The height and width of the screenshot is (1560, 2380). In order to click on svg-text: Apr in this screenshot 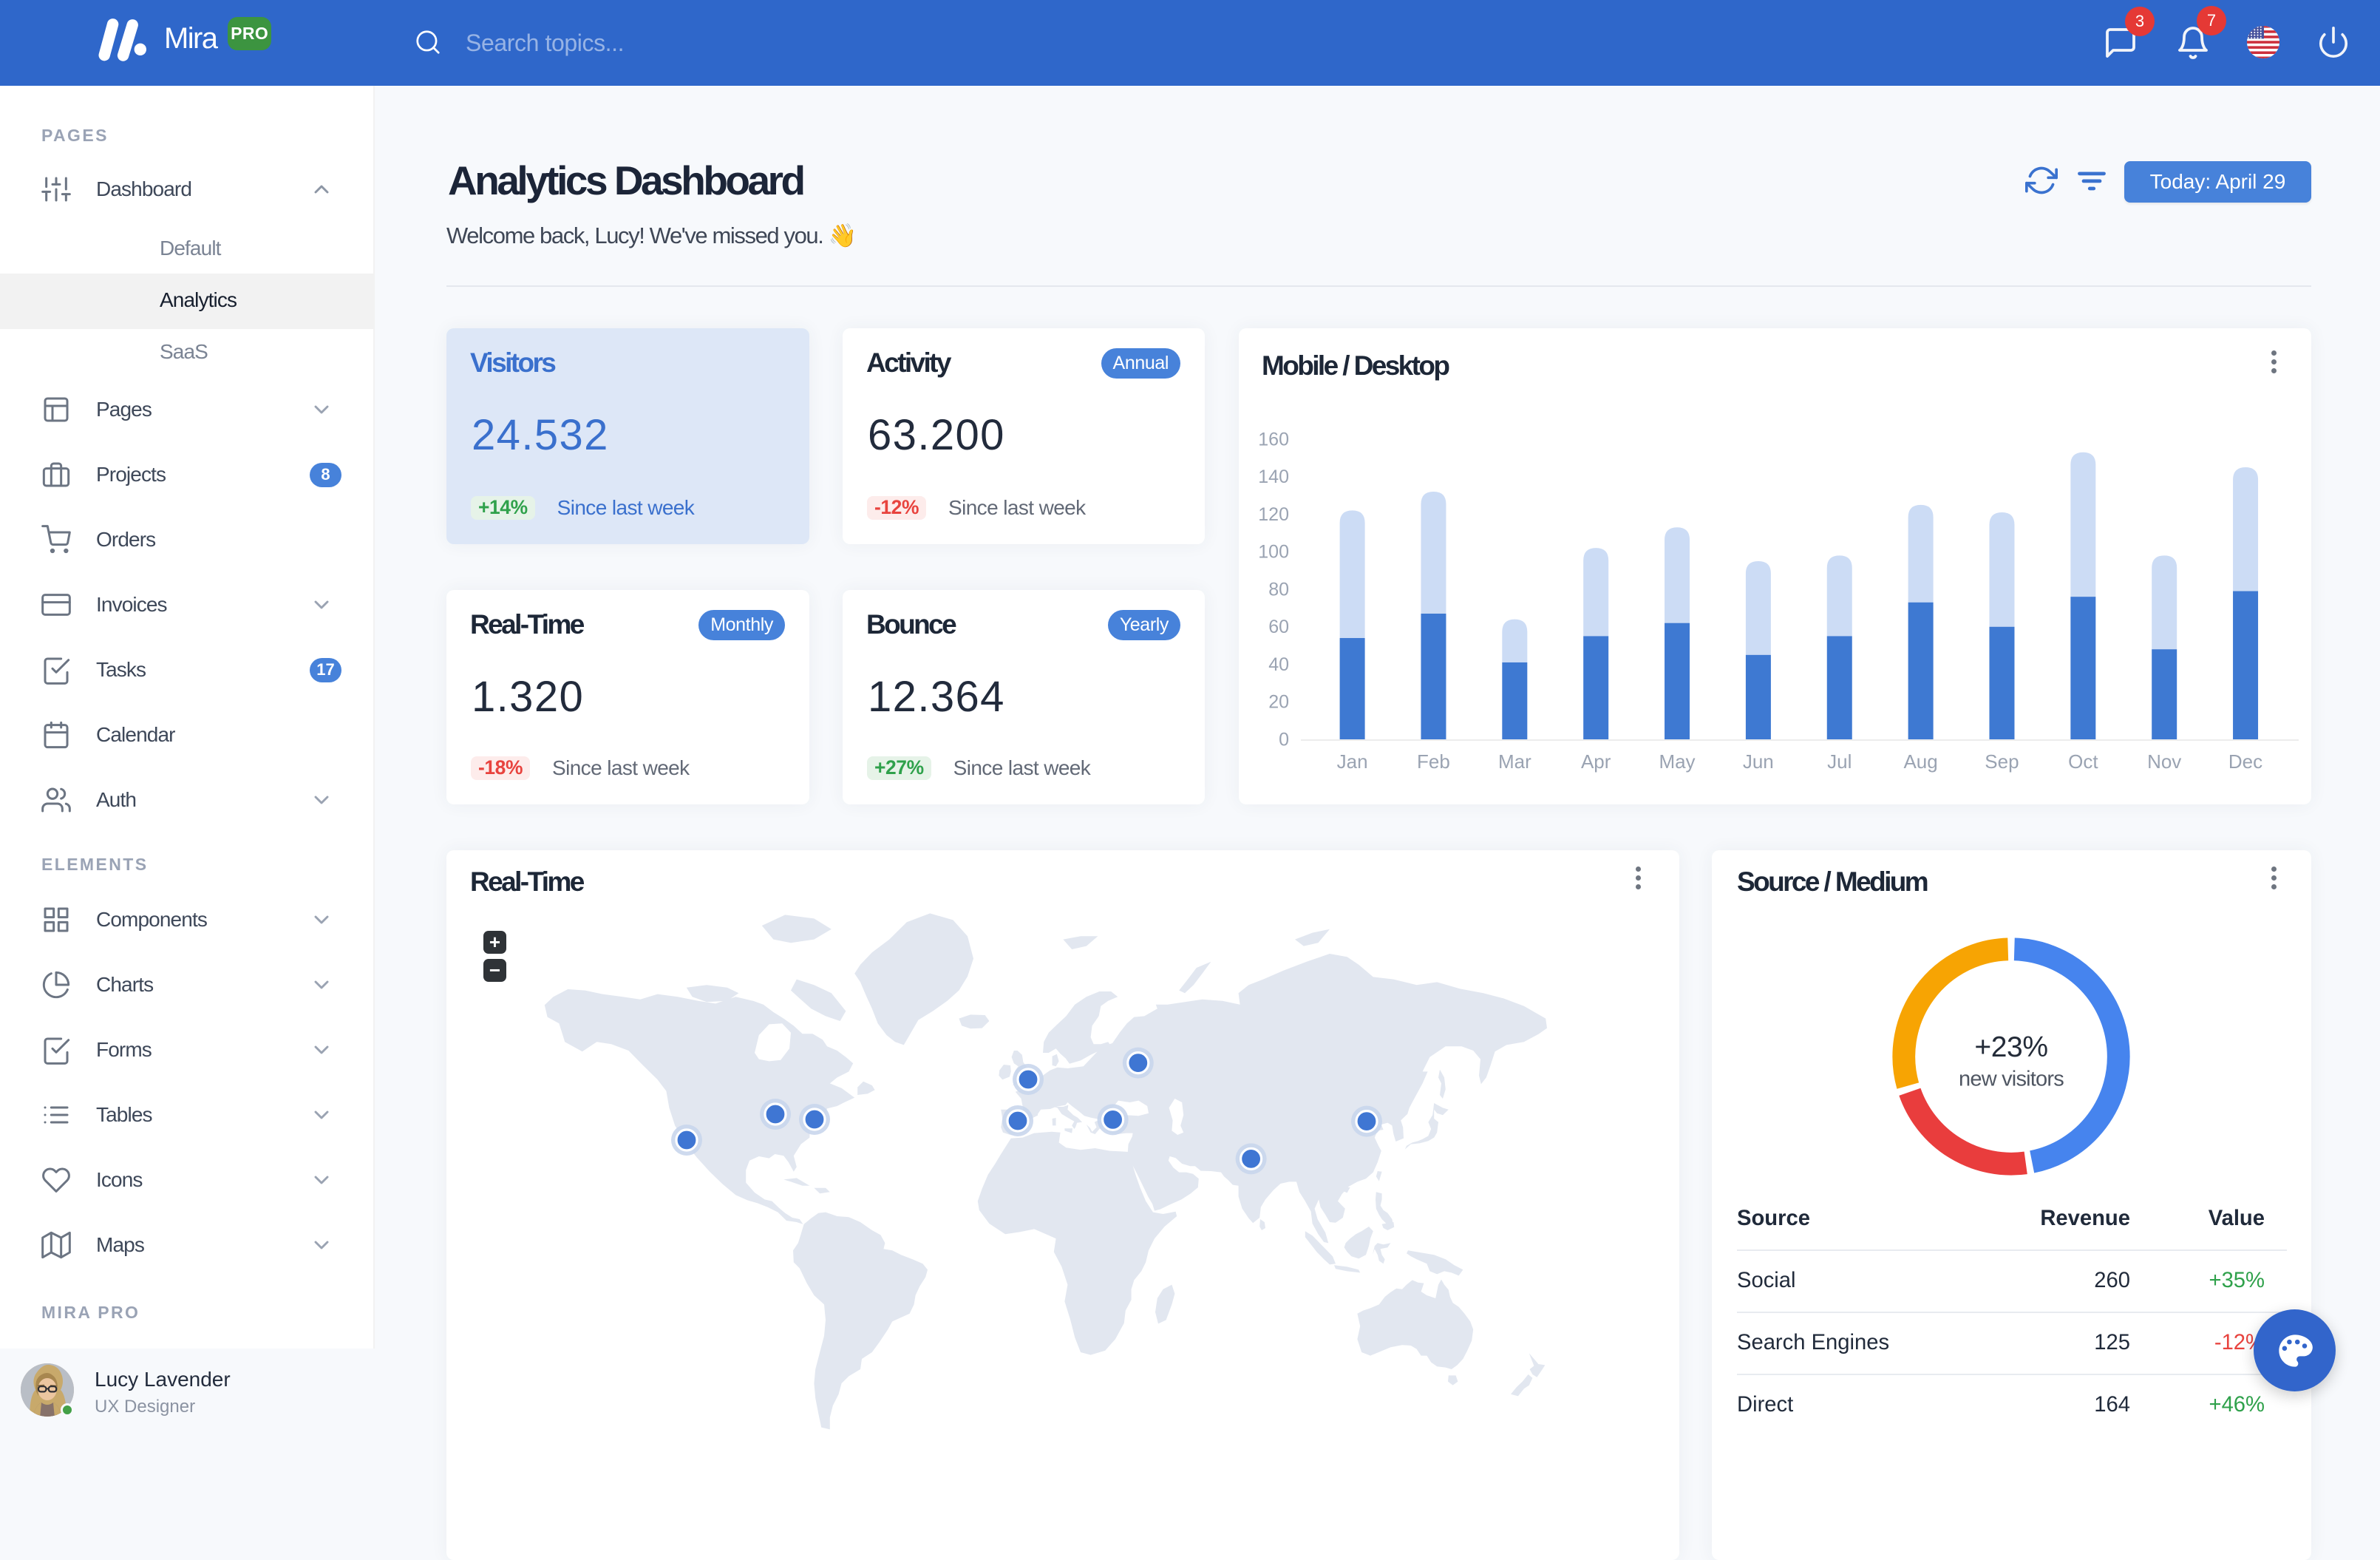, I will do `click(1596, 761)`.